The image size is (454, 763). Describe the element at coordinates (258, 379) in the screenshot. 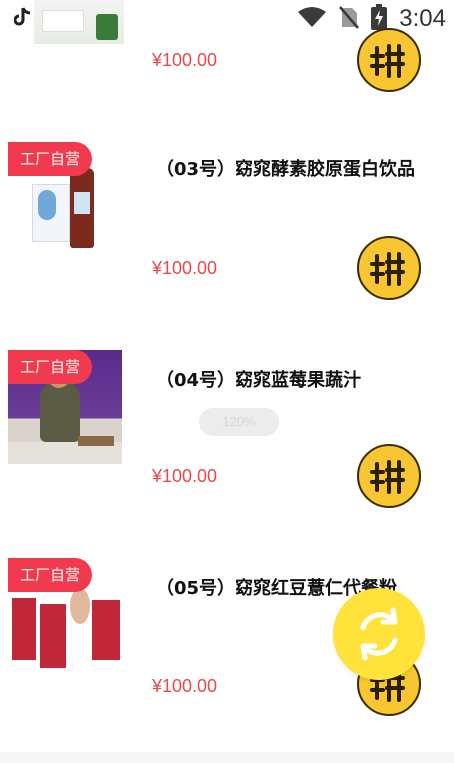

I see `product-title: （04号）窈窕蓝莓果蔬汁` at that location.